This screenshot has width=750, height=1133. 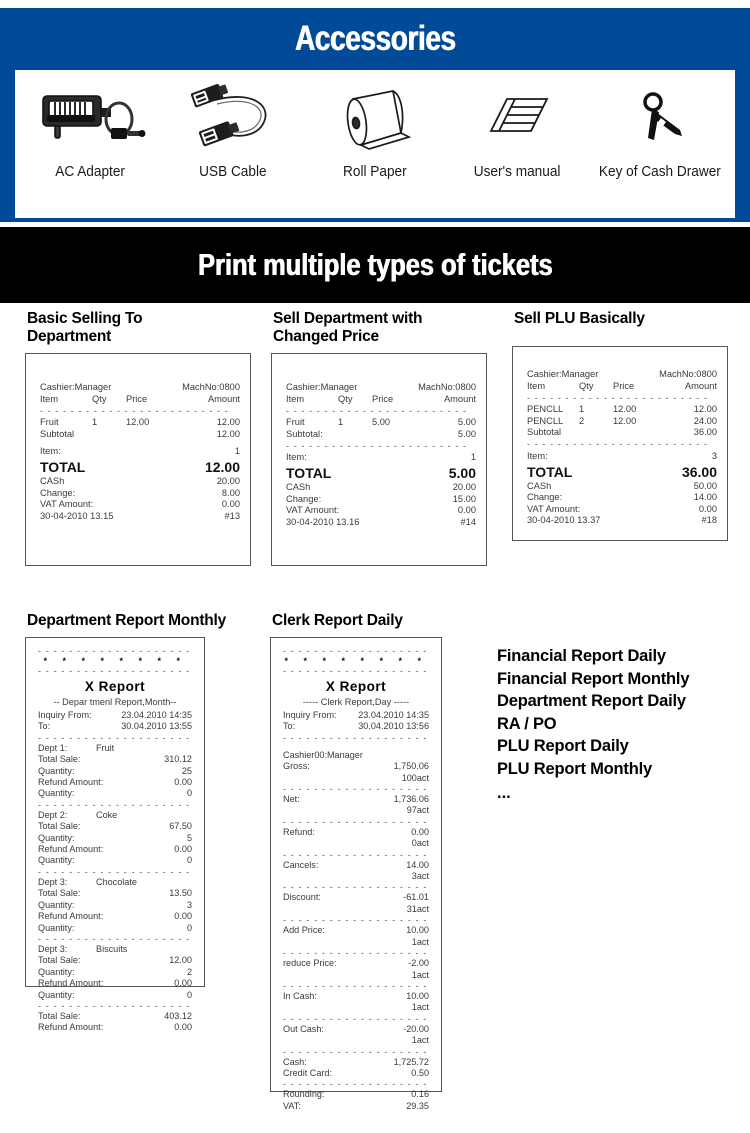 What do you see at coordinates (292, 1105) in the screenshot?
I see `vat-label: VAT:` at bounding box center [292, 1105].